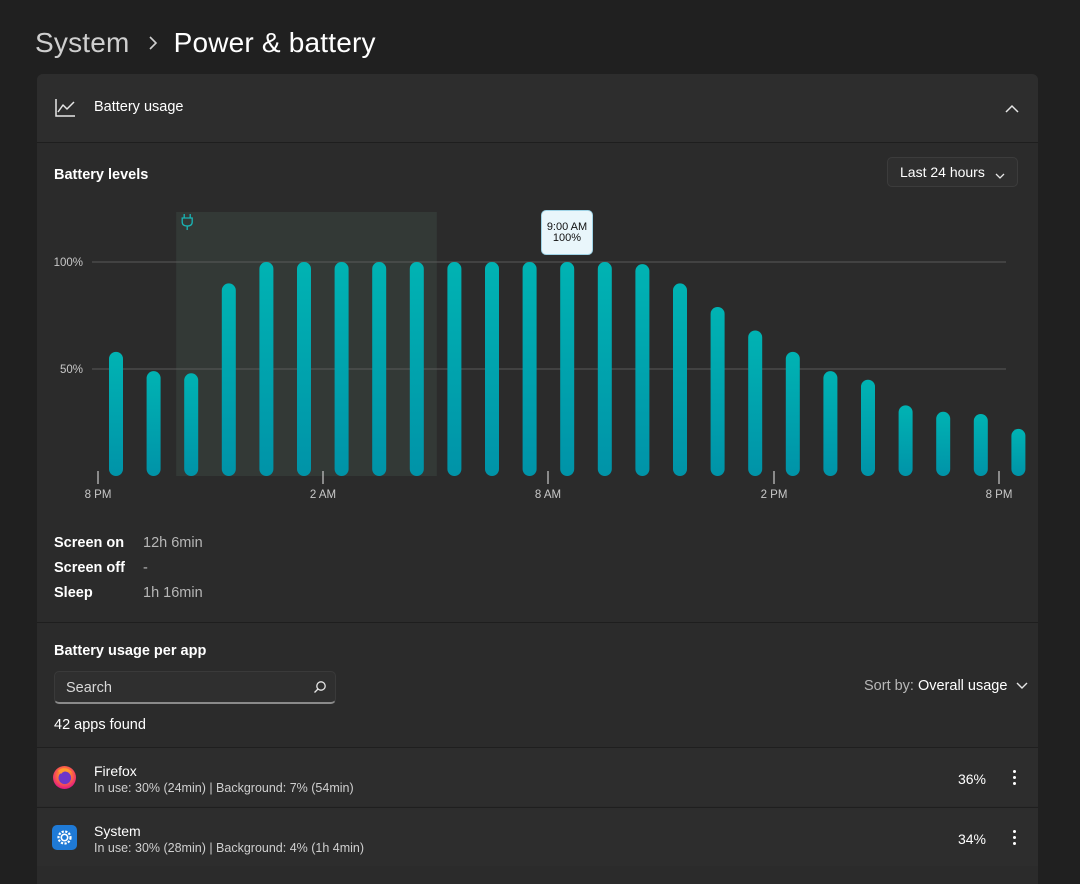  Describe the element at coordinates (971, 779) in the screenshot. I see `app-usage-percent: 36%` at that location.